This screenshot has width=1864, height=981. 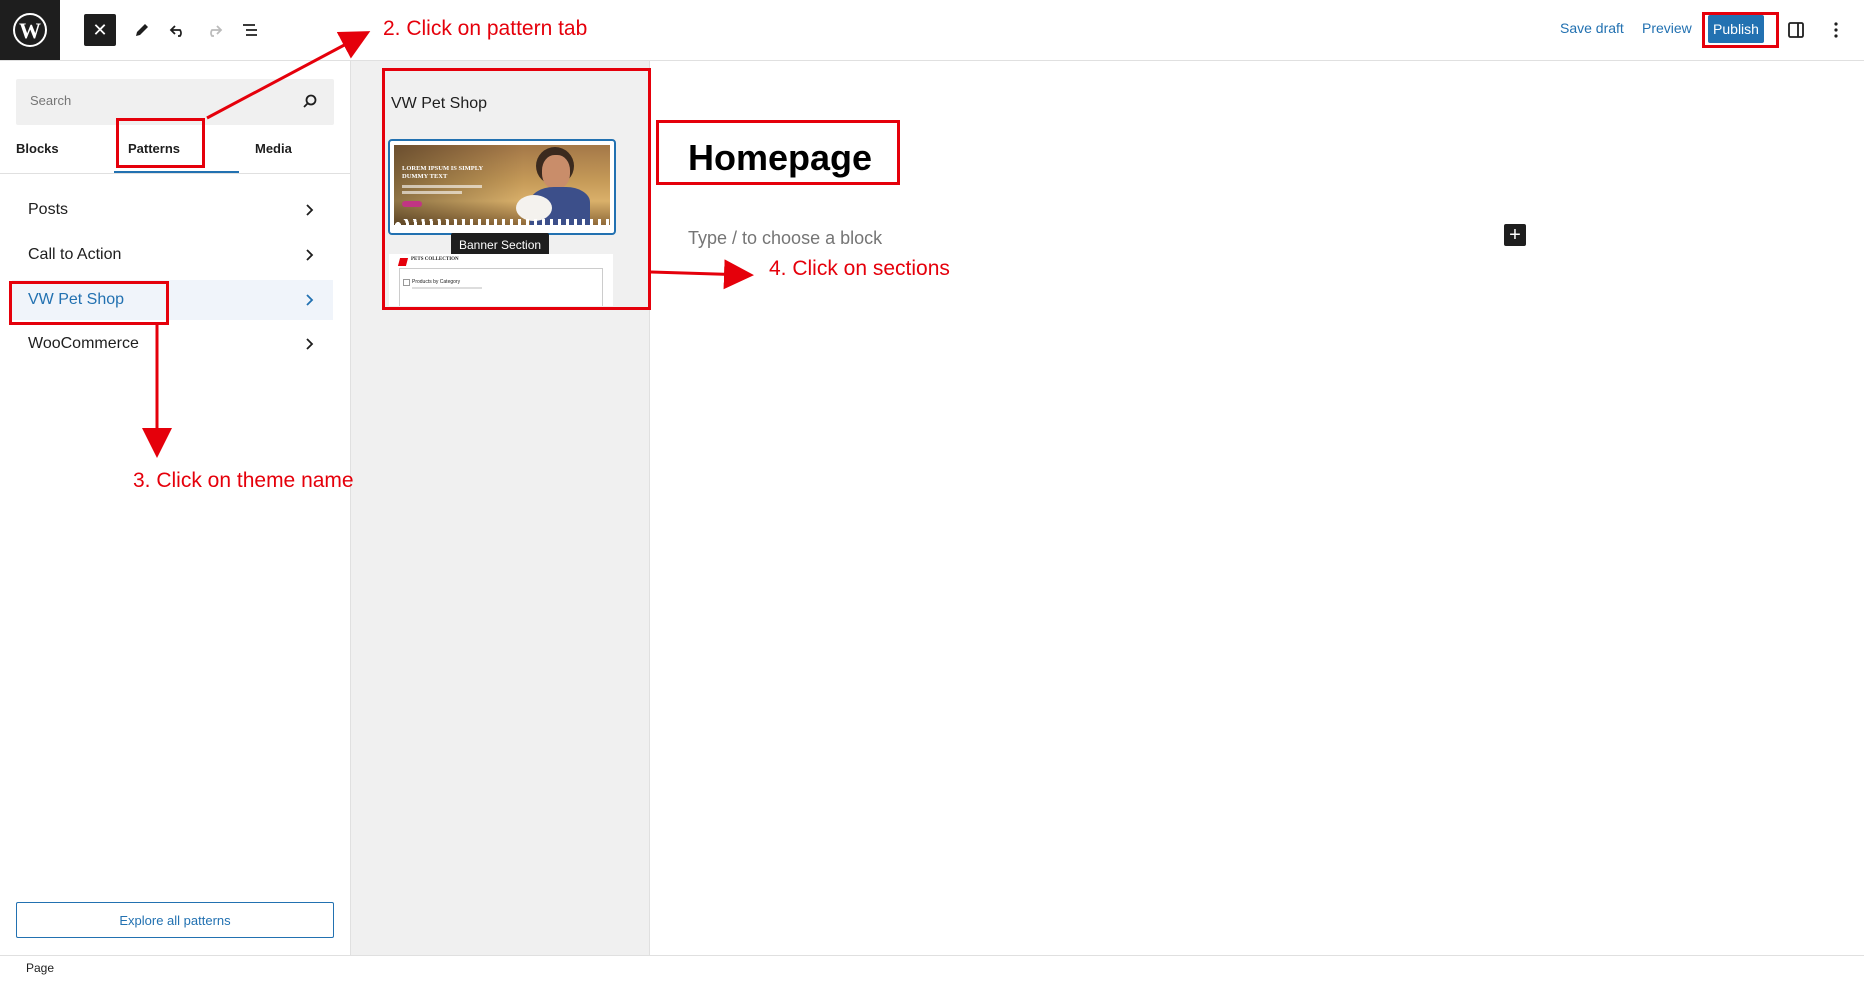 I want to click on pattern-category-woocommerce: WooCommerce, so click(x=172, y=344).